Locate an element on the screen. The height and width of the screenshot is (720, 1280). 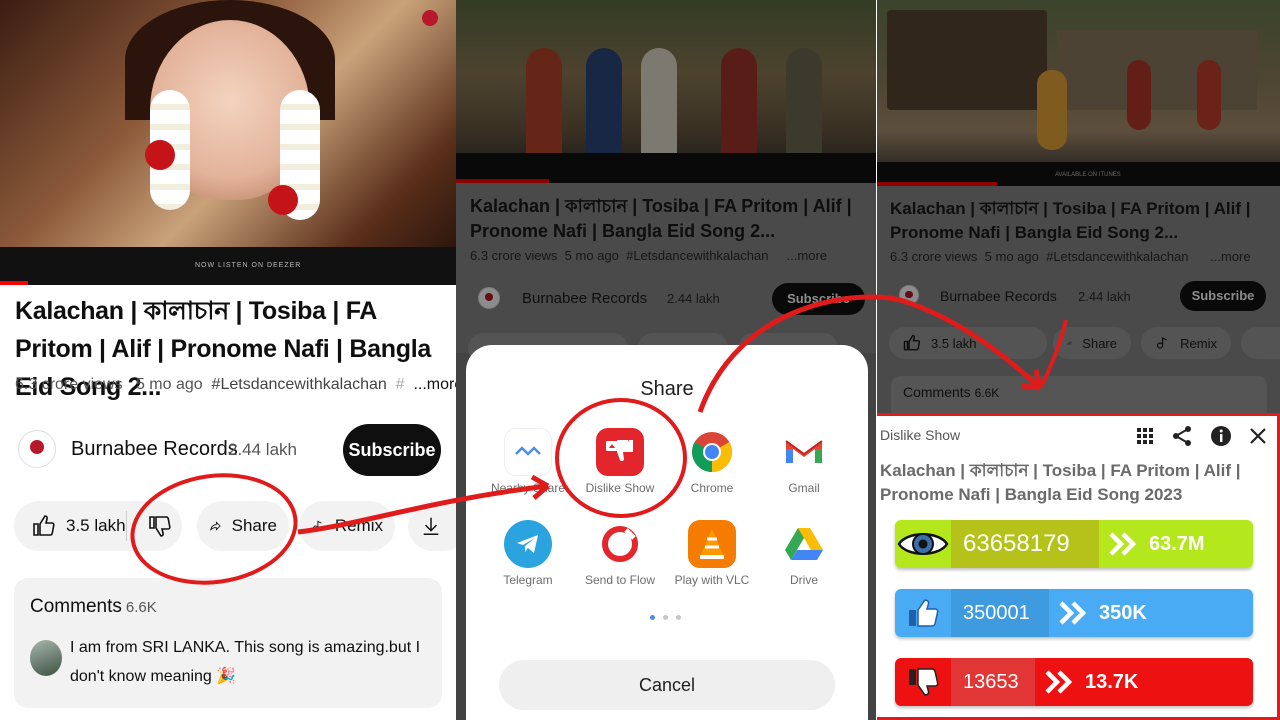
upload-age: 5 mo ago is located at coordinates (169, 384).